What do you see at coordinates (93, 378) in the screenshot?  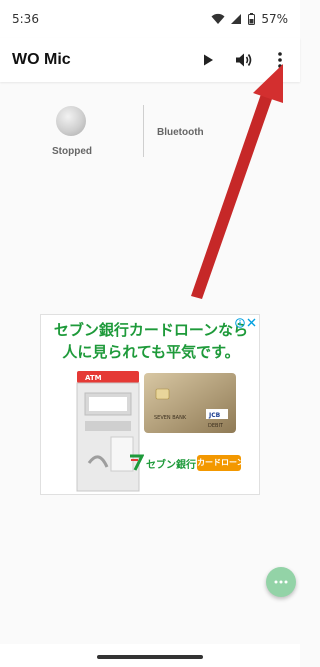 I see `atm-sign-text: ATM` at bounding box center [93, 378].